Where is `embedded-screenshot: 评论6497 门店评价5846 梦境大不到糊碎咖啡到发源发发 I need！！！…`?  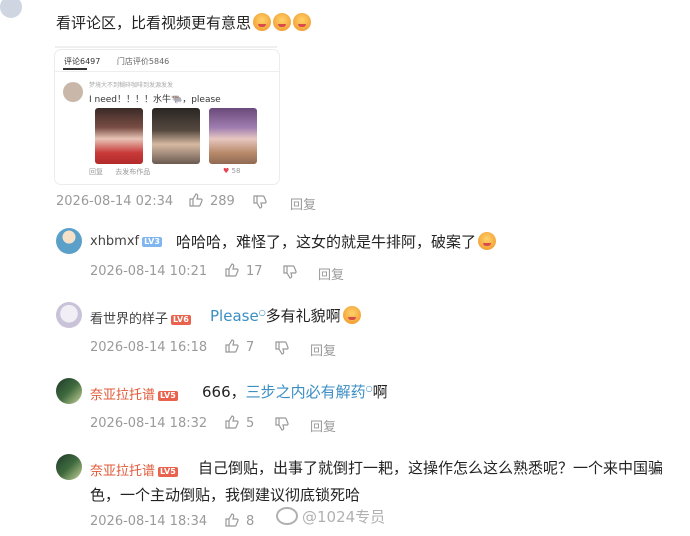 embedded-screenshot: 评论6497 门店评价5846 梦境大不到糊碎咖啡到发源发发 I need！！！… is located at coordinates (167, 117).